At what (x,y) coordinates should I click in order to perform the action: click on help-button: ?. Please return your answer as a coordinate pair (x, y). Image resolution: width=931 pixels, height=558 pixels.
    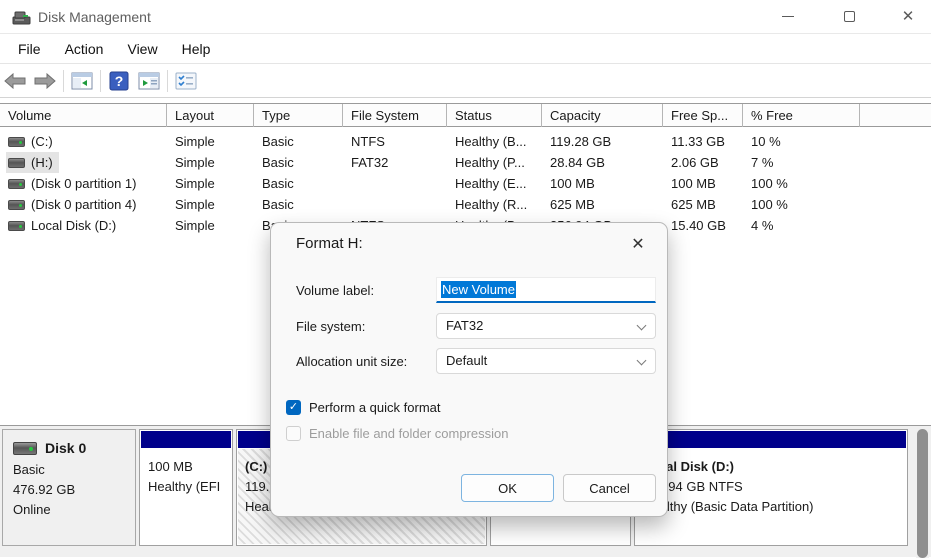
    Looking at the image, I should click on (119, 81).